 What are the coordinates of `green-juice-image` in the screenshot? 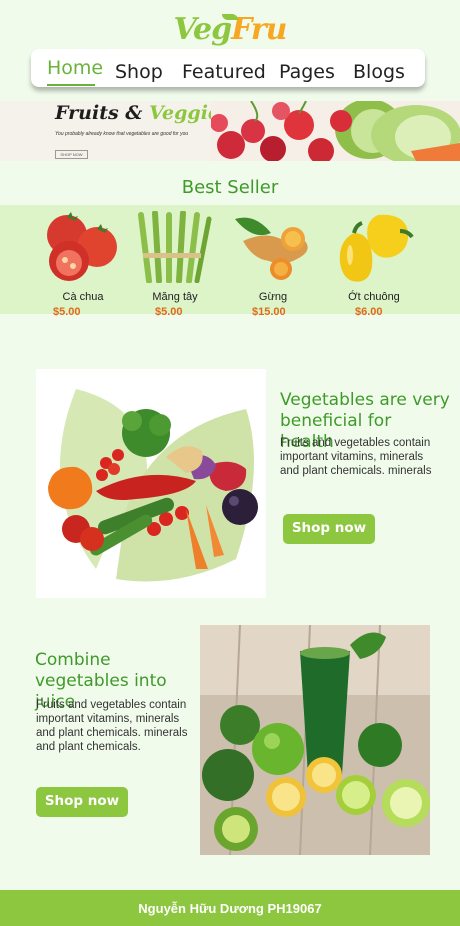 It's located at (315, 740).